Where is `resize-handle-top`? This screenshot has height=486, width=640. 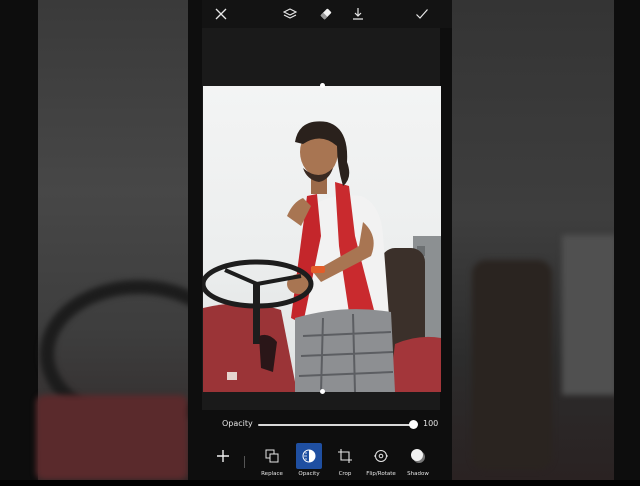
resize-handle-top is located at coordinates (322, 85).